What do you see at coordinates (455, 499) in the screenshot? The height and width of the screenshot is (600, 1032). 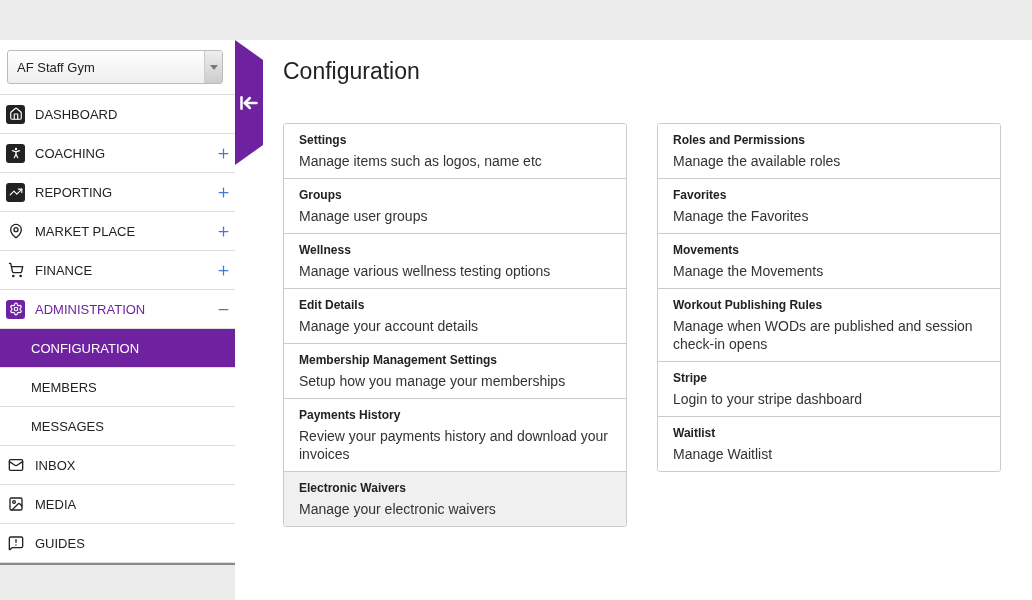 I see `settings-card: Electronic Waivers Manage your electronic waivers` at bounding box center [455, 499].